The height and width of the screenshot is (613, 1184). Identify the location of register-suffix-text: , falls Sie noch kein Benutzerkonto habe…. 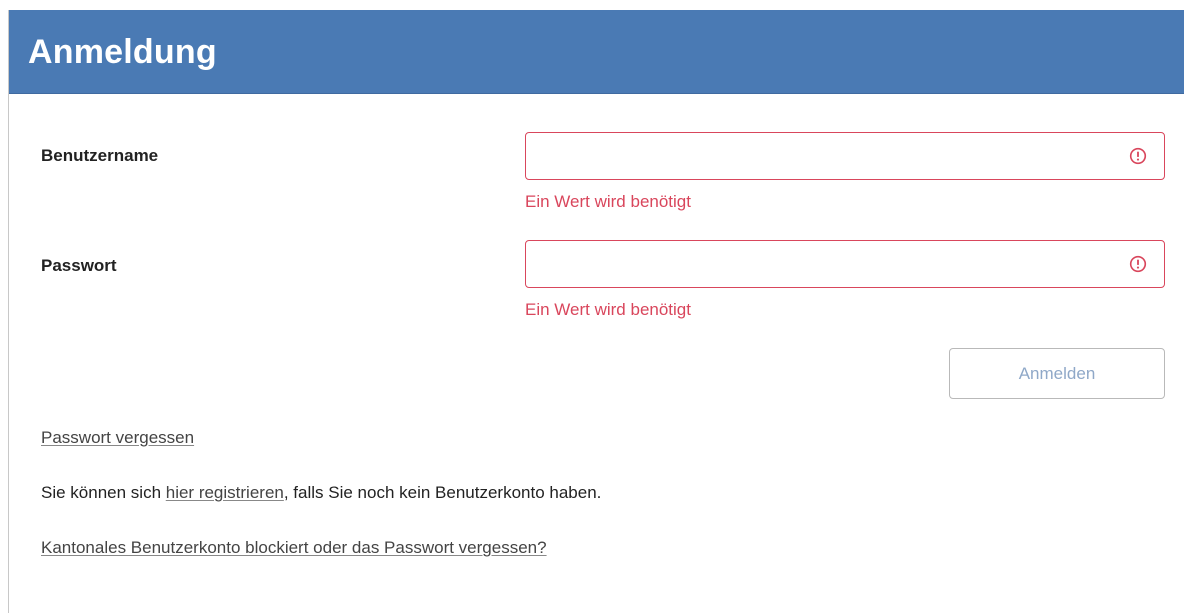
(442, 492).